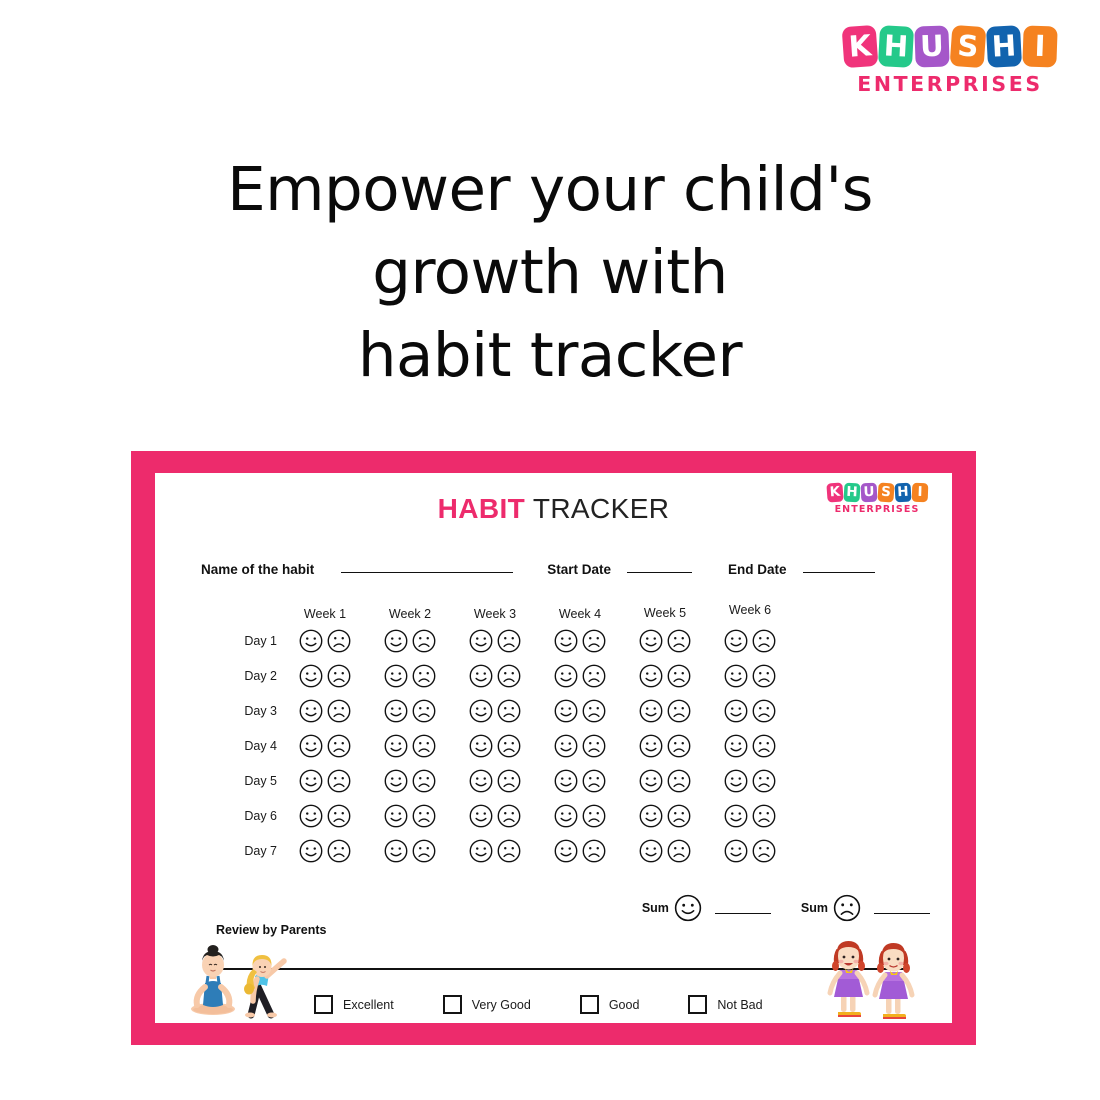 Image resolution: width=1100 pixels, height=1100 pixels. Describe the element at coordinates (354, 1004) in the screenshot. I see `rating-option-excellent: Excellent` at that location.